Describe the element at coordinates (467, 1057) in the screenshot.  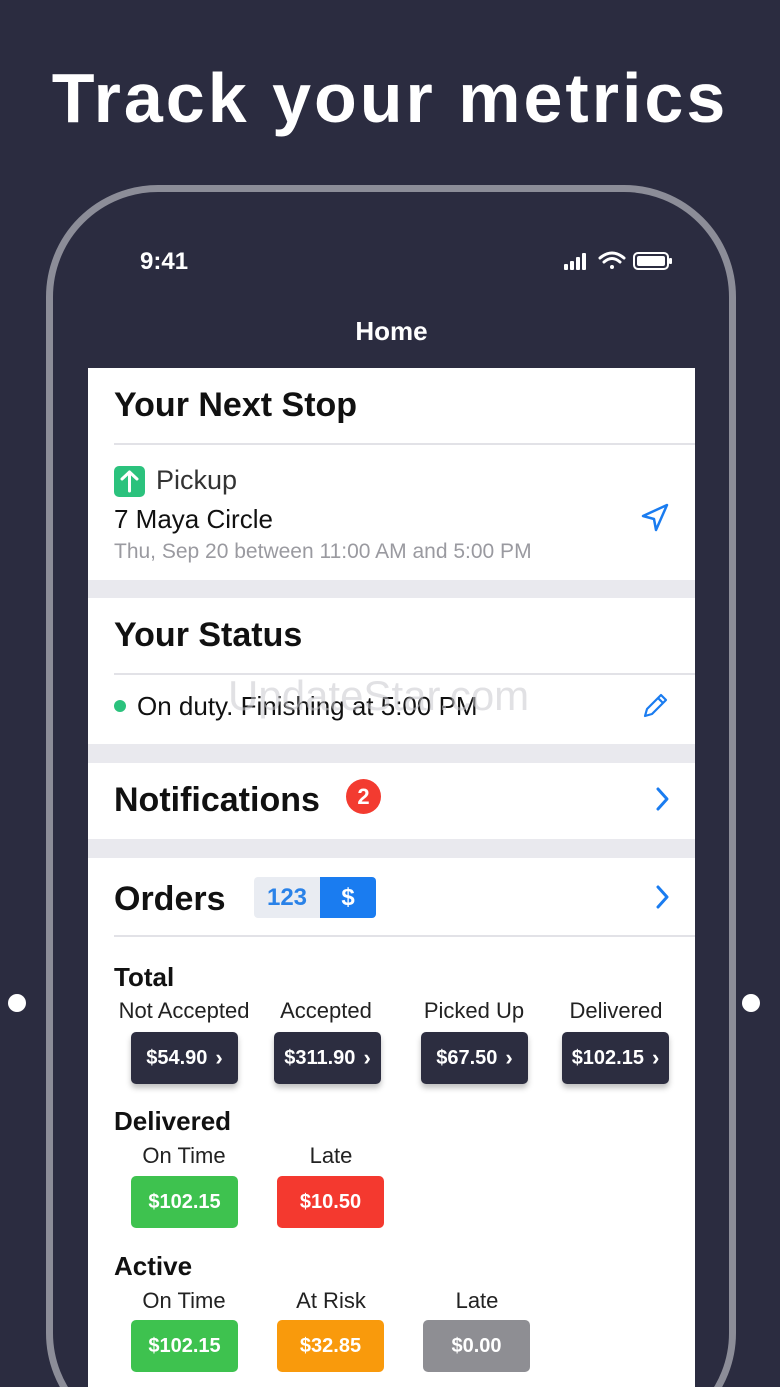
I see `total-picked-up-value: $67.50` at that location.